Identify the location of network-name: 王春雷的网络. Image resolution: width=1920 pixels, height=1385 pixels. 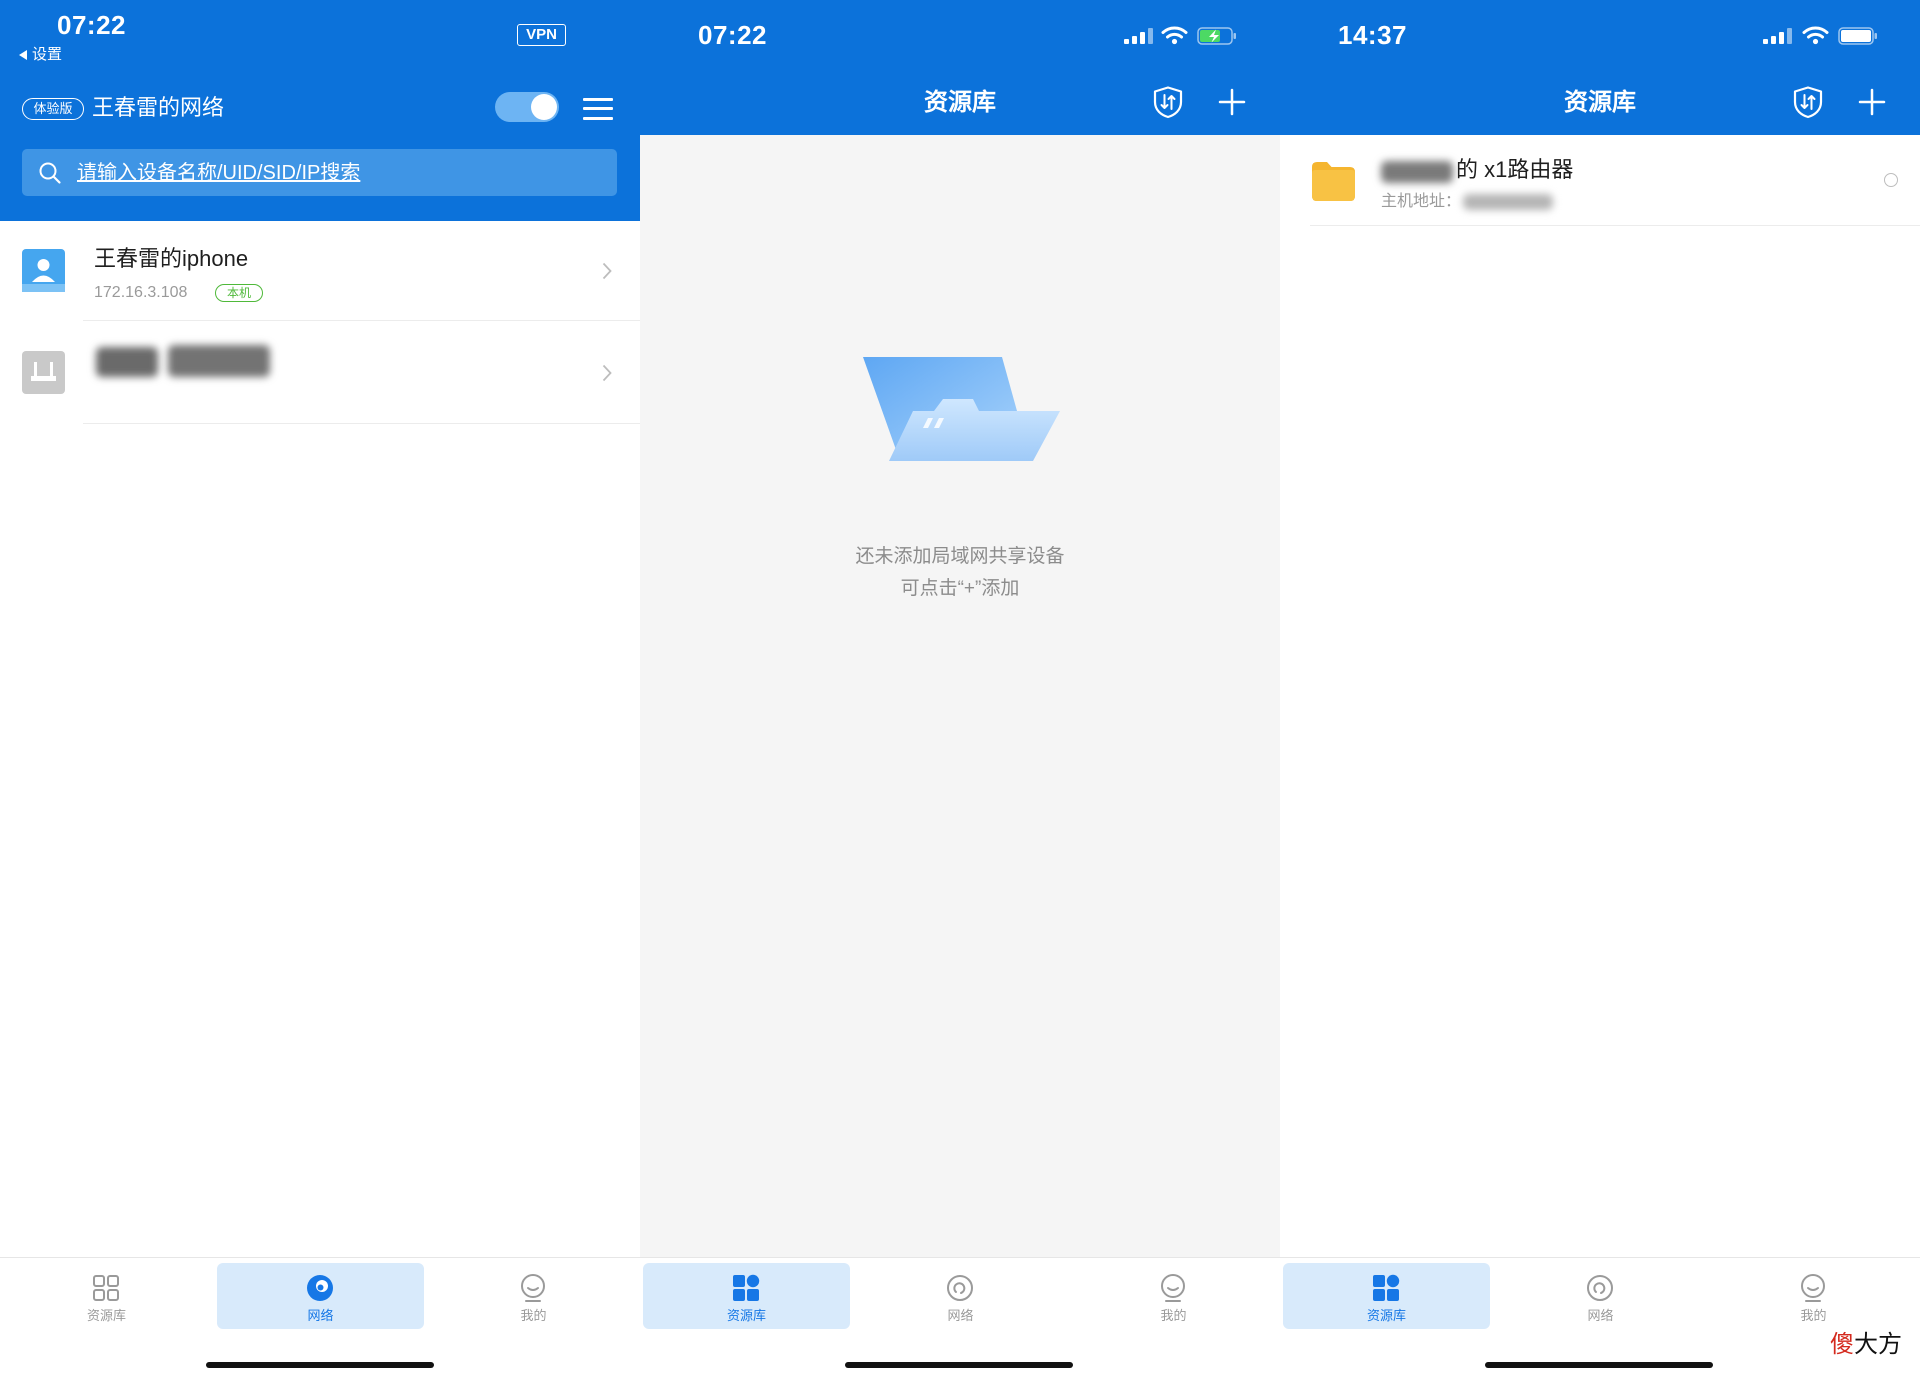
(158, 108).